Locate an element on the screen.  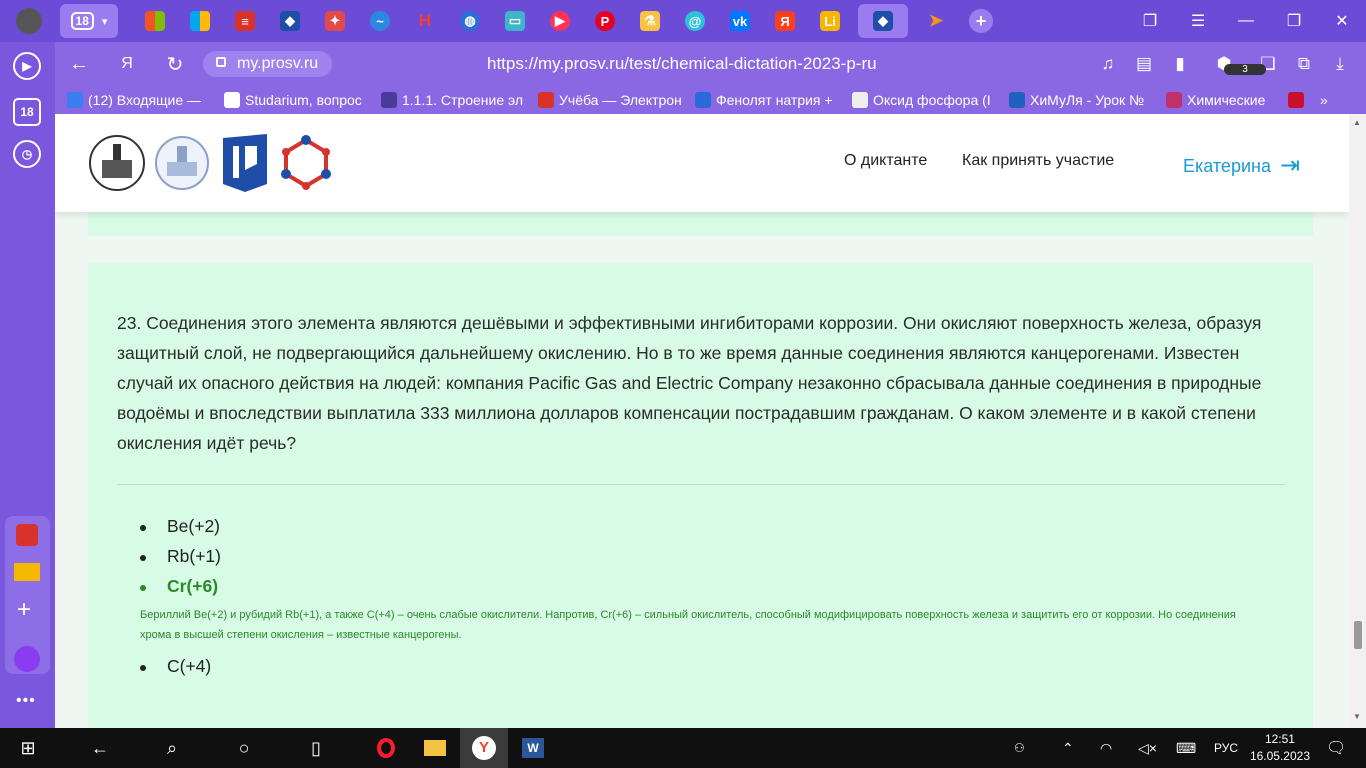
back-icon: ← is located at coordinates (100, 748).